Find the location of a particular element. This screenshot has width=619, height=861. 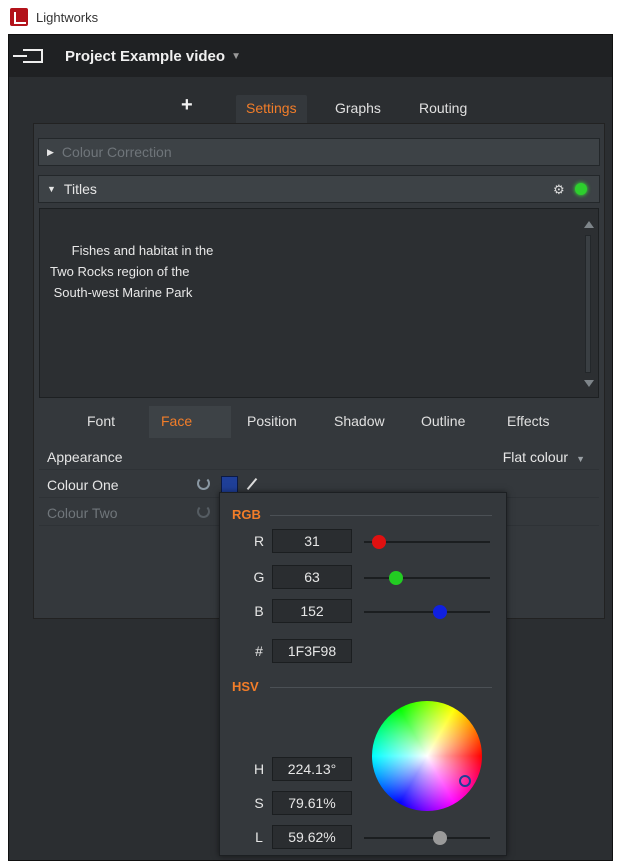

green-input: 63 is located at coordinates (312, 577).